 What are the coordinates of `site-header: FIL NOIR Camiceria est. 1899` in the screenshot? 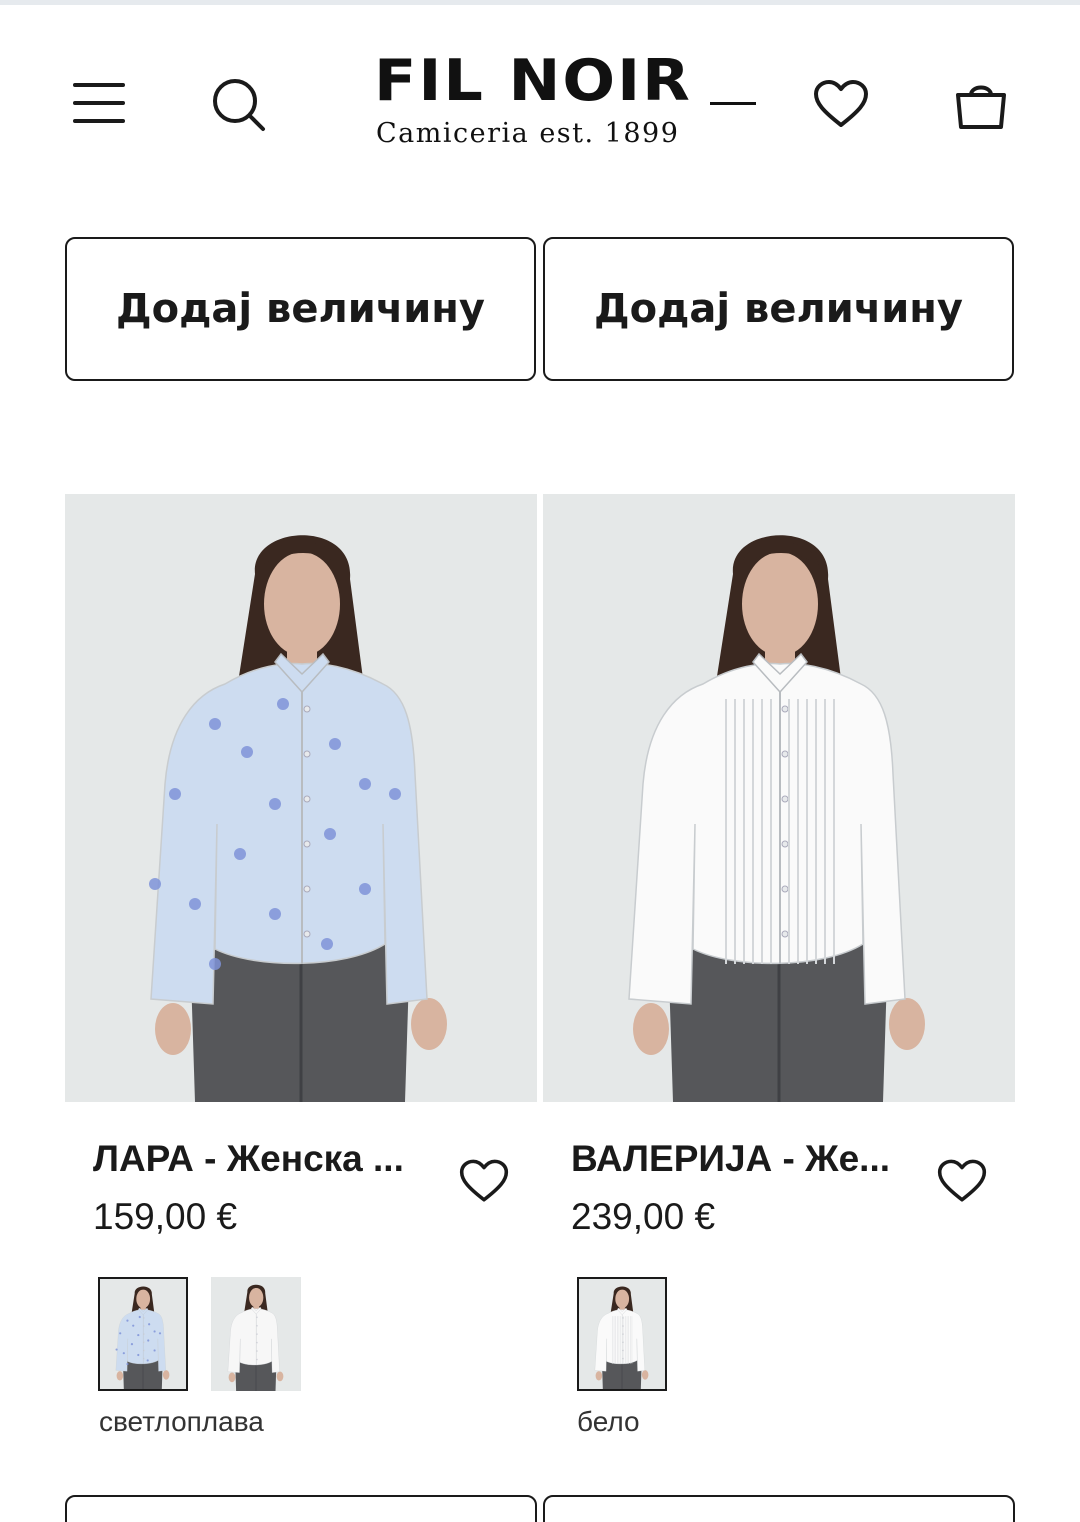 It's located at (540, 105).